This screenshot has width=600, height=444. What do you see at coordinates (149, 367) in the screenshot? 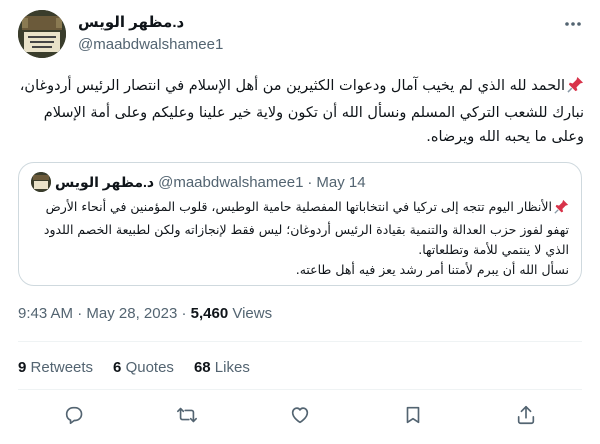
I see `quotes-label: Quotes` at bounding box center [149, 367].